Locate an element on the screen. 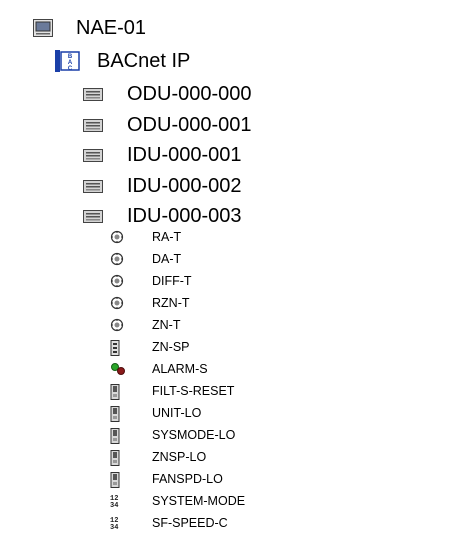 This screenshot has height=537, width=452. tree-node-point: RA-T is located at coordinates (145, 237).